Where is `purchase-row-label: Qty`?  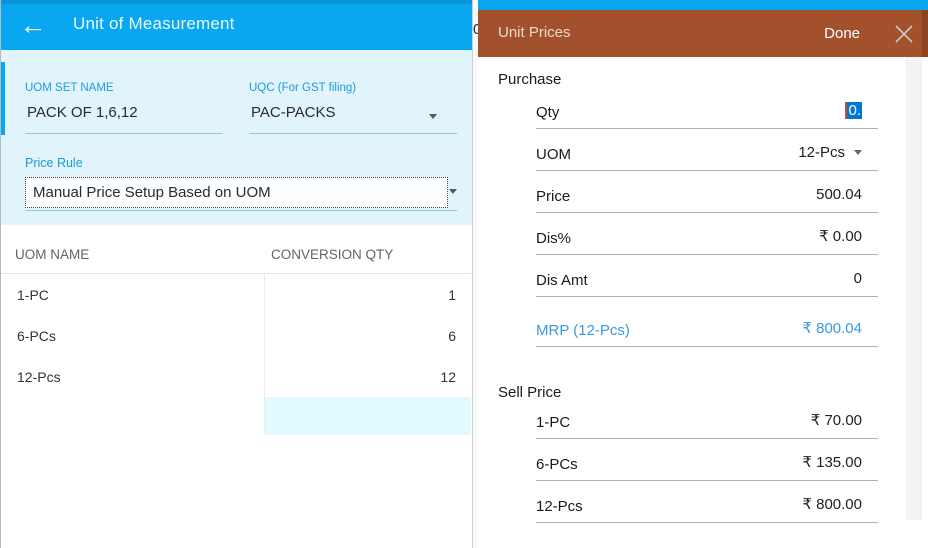
purchase-row-label: Qty is located at coordinates (548, 112).